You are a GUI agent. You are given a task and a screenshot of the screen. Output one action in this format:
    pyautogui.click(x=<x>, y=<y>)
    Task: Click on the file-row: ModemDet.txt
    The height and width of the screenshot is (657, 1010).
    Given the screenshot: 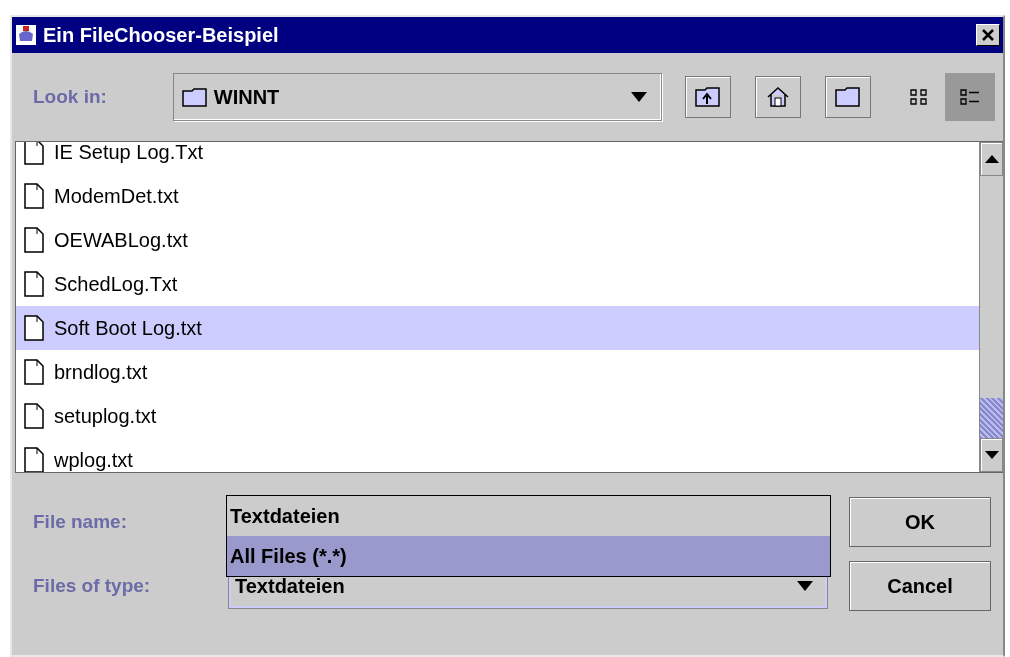 What is the action you would take?
    pyautogui.click(x=497, y=196)
    